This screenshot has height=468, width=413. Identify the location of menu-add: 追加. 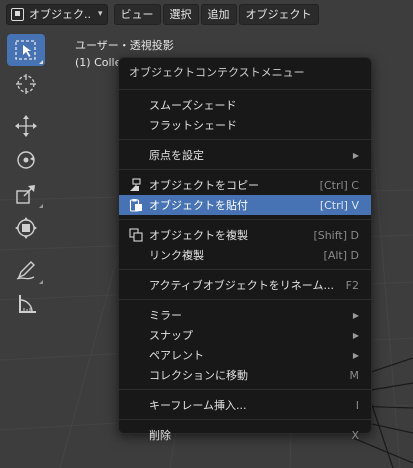
(218, 14).